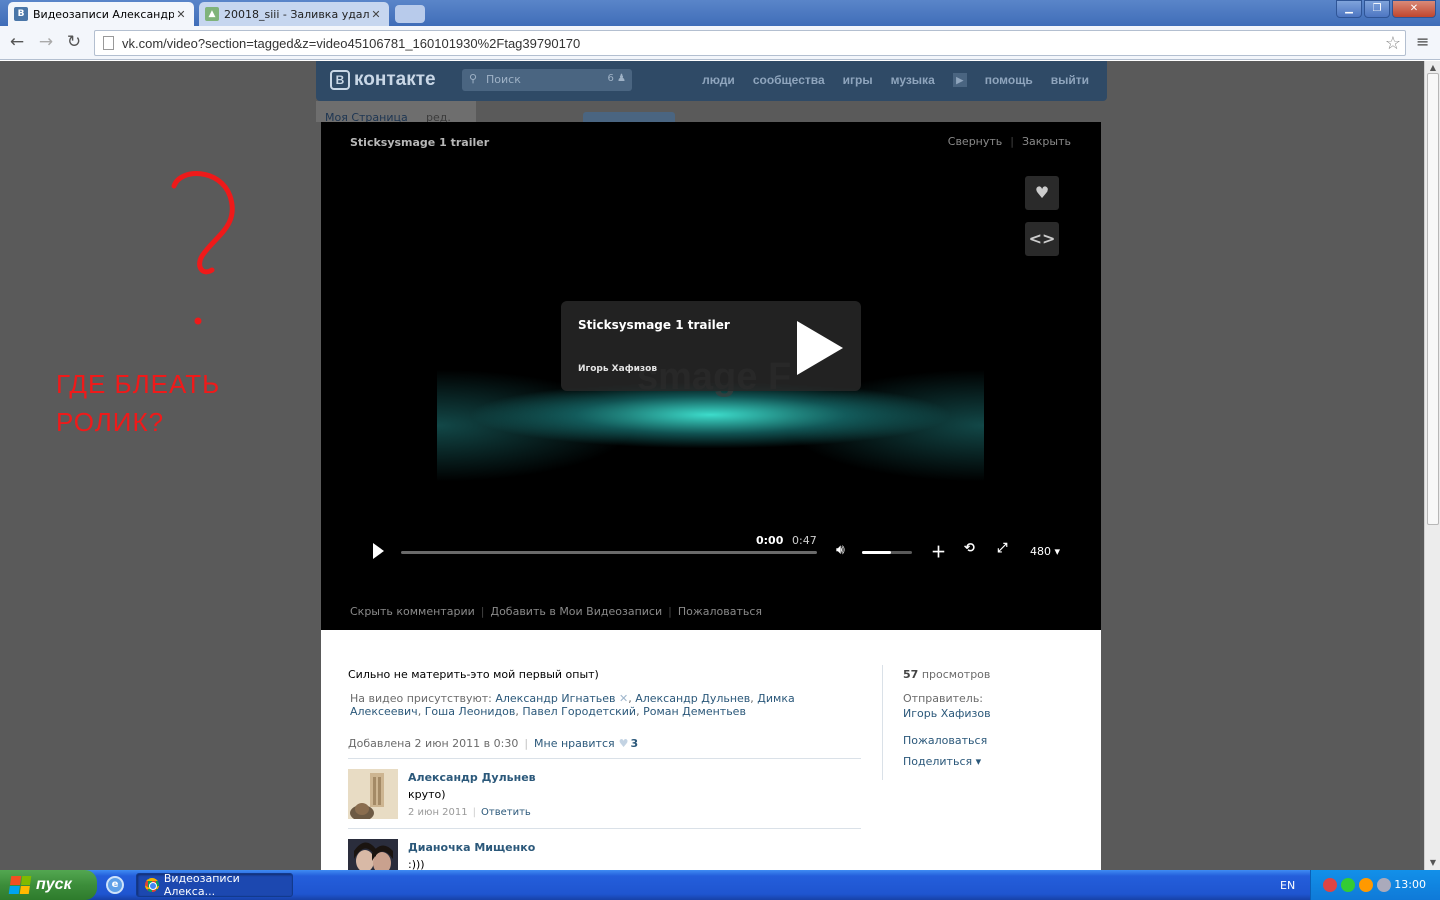  Describe the element at coordinates (48, 885) in the screenshot. I see `start-button: пуск` at that location.